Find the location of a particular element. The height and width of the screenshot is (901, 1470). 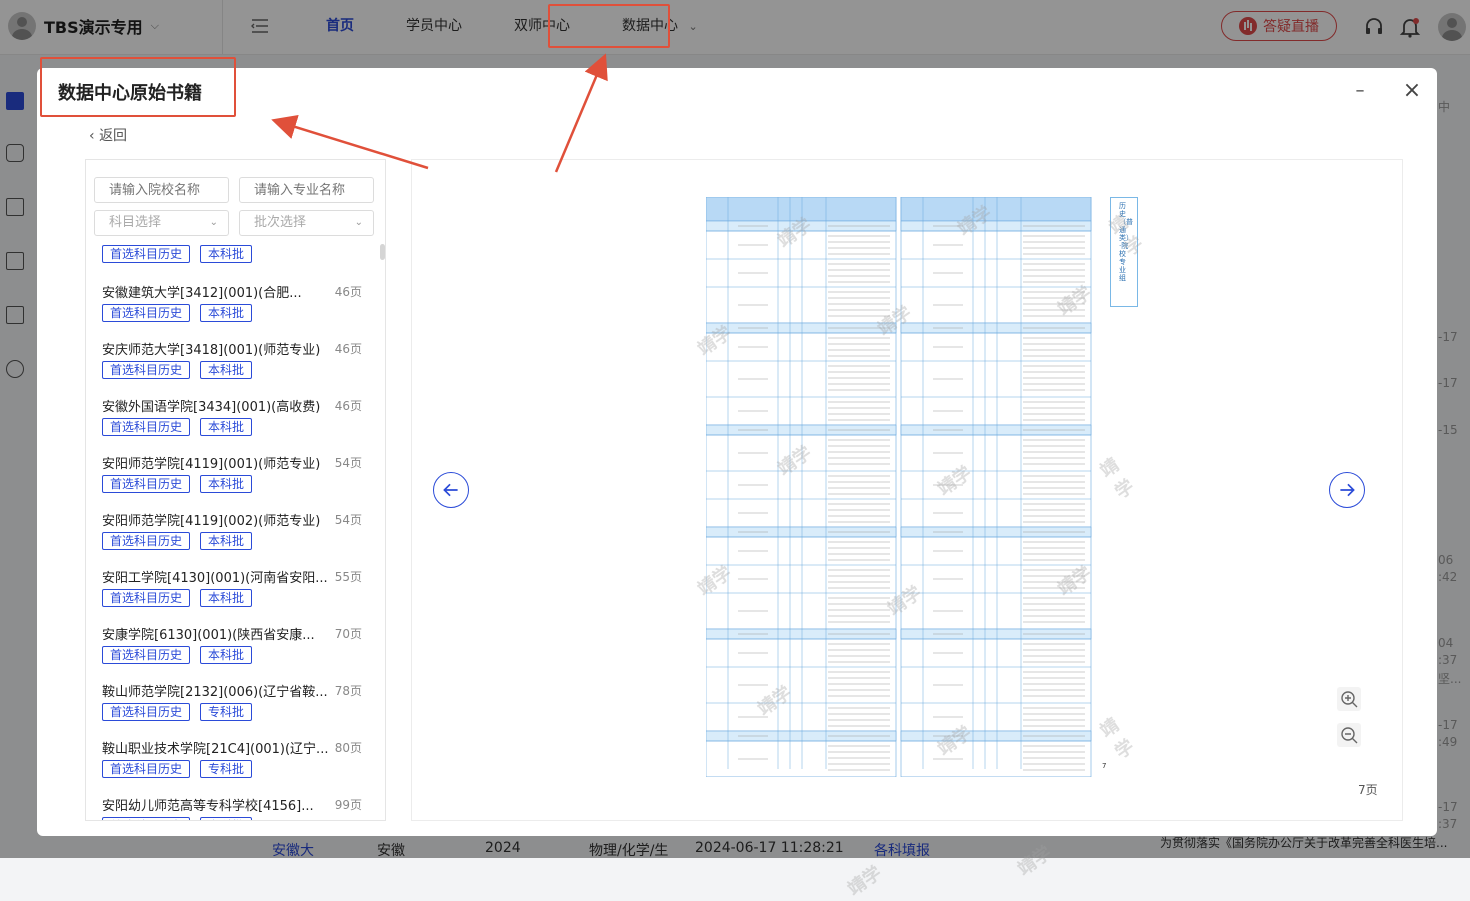

subject-select: 科目选择 ⌄ is located at coordinates (161, 223).